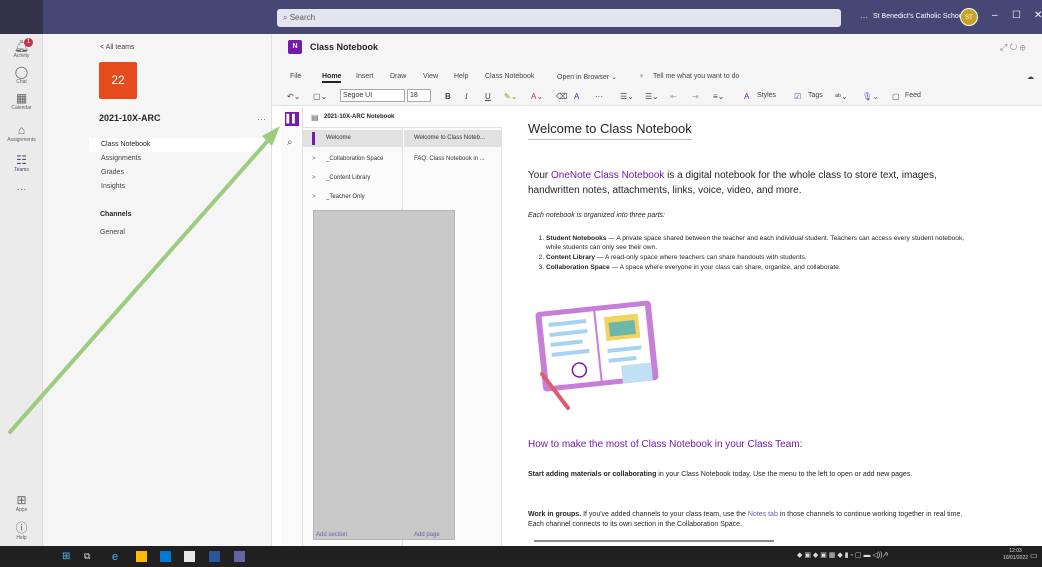  What do you see at coordinates (1034, 555) in the screenshot?
I see `notifications-icon: ▭` at bounding box center [1034, 555].